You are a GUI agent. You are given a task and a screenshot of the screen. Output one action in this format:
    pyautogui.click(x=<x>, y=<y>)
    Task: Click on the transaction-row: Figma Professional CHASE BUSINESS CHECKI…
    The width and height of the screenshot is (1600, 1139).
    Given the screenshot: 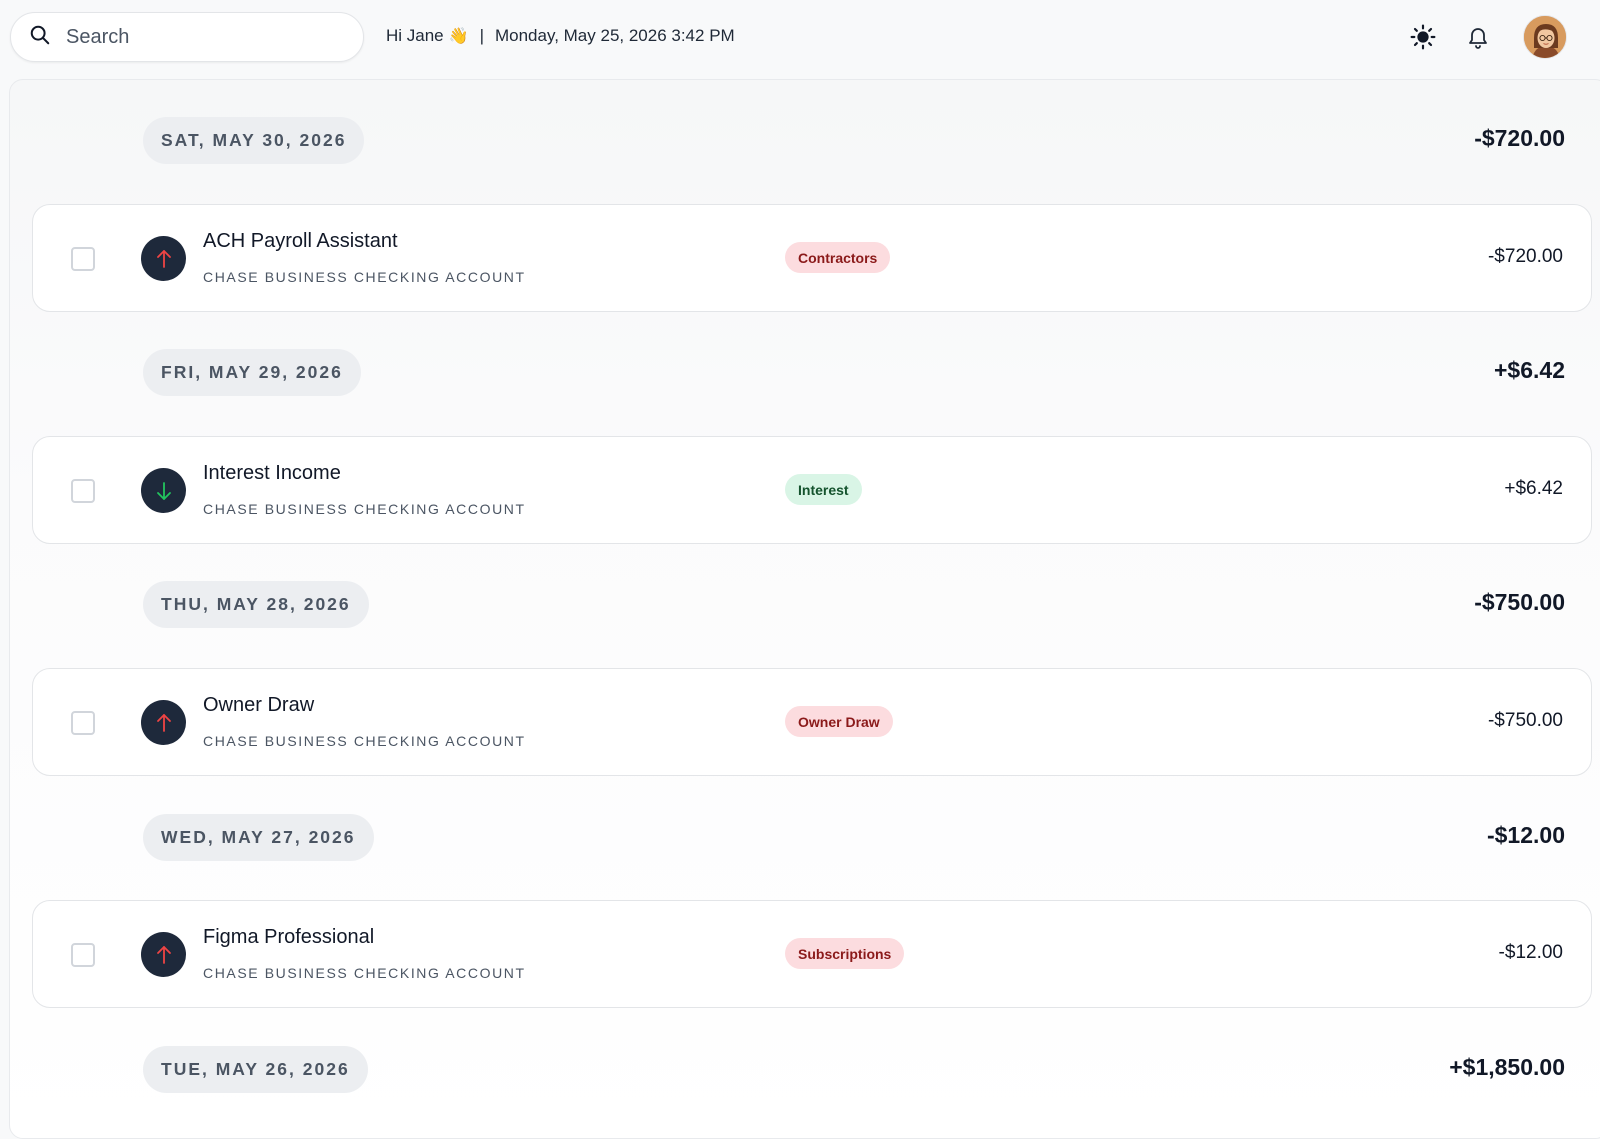 What is the action you would take?
    pyautogui.click(x=812, y=954)
    